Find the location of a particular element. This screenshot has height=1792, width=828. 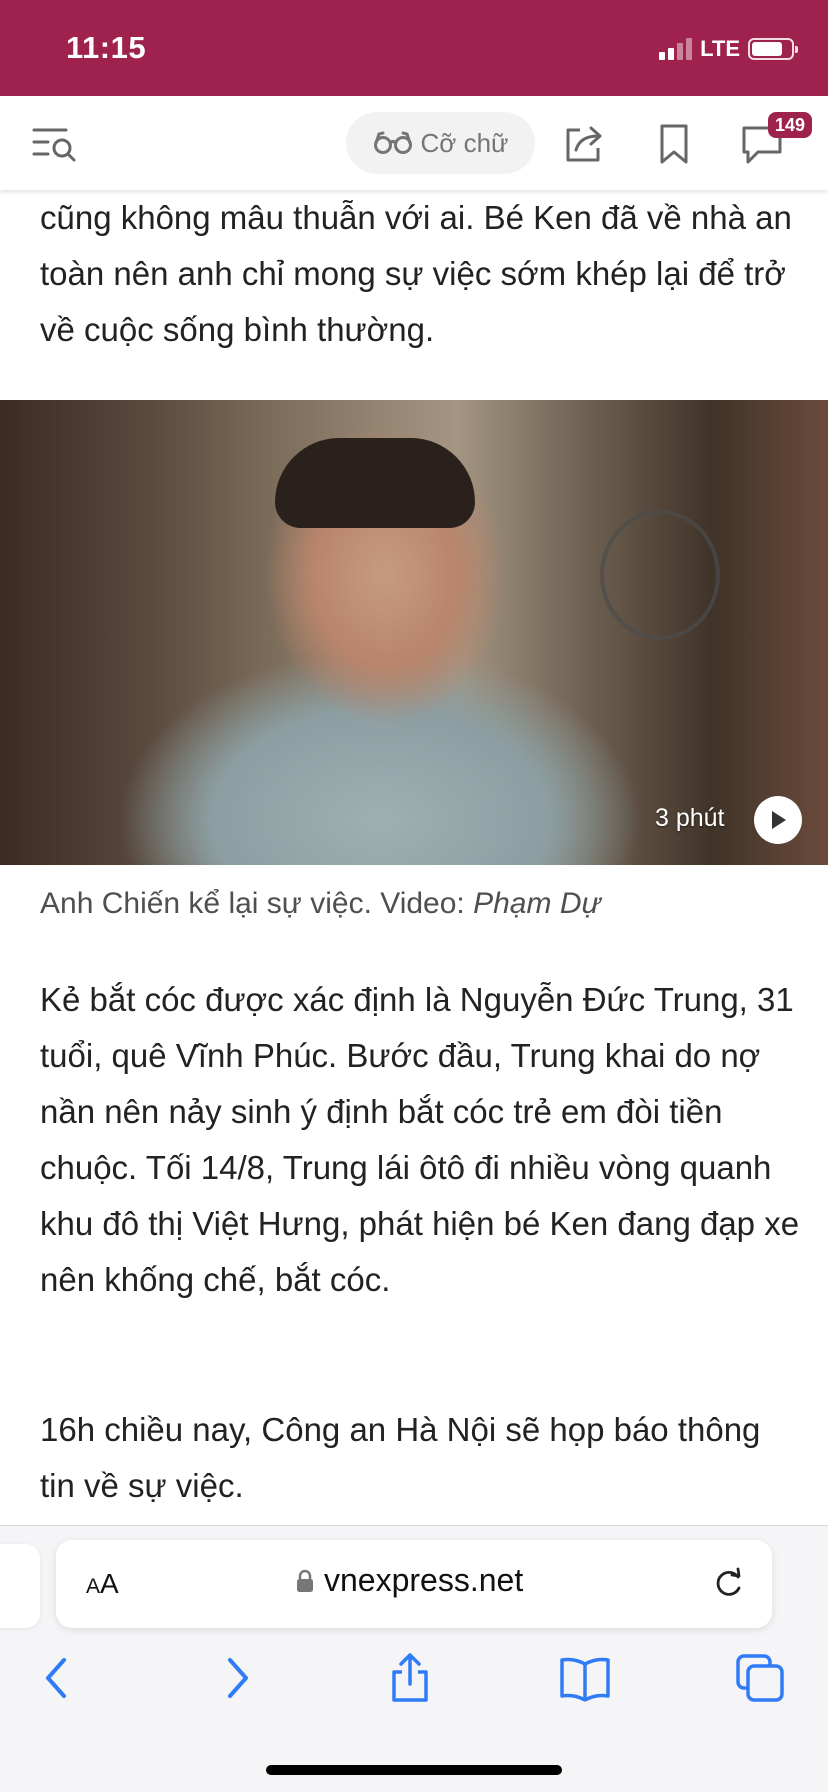

share-icon is located at coordinates (584, 143).